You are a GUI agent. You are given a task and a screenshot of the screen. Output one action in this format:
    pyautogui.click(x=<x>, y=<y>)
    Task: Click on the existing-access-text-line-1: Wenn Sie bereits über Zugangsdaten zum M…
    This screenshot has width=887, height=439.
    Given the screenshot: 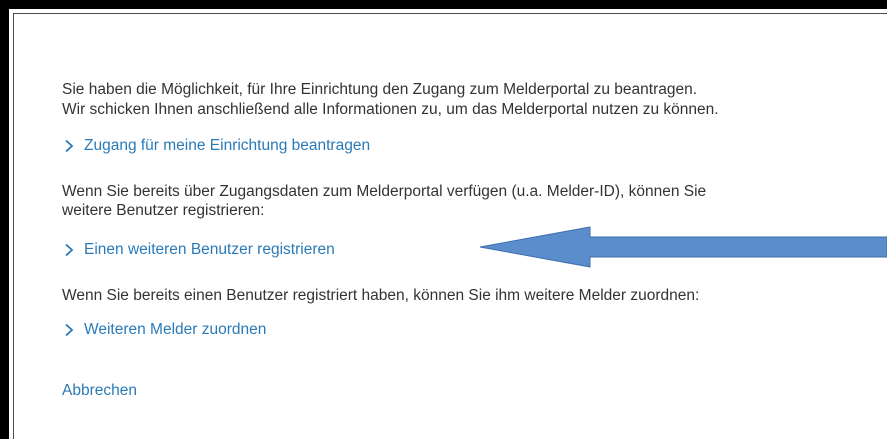 What is the action you would take?
    pyautogui.click(x=384, y=191)
    